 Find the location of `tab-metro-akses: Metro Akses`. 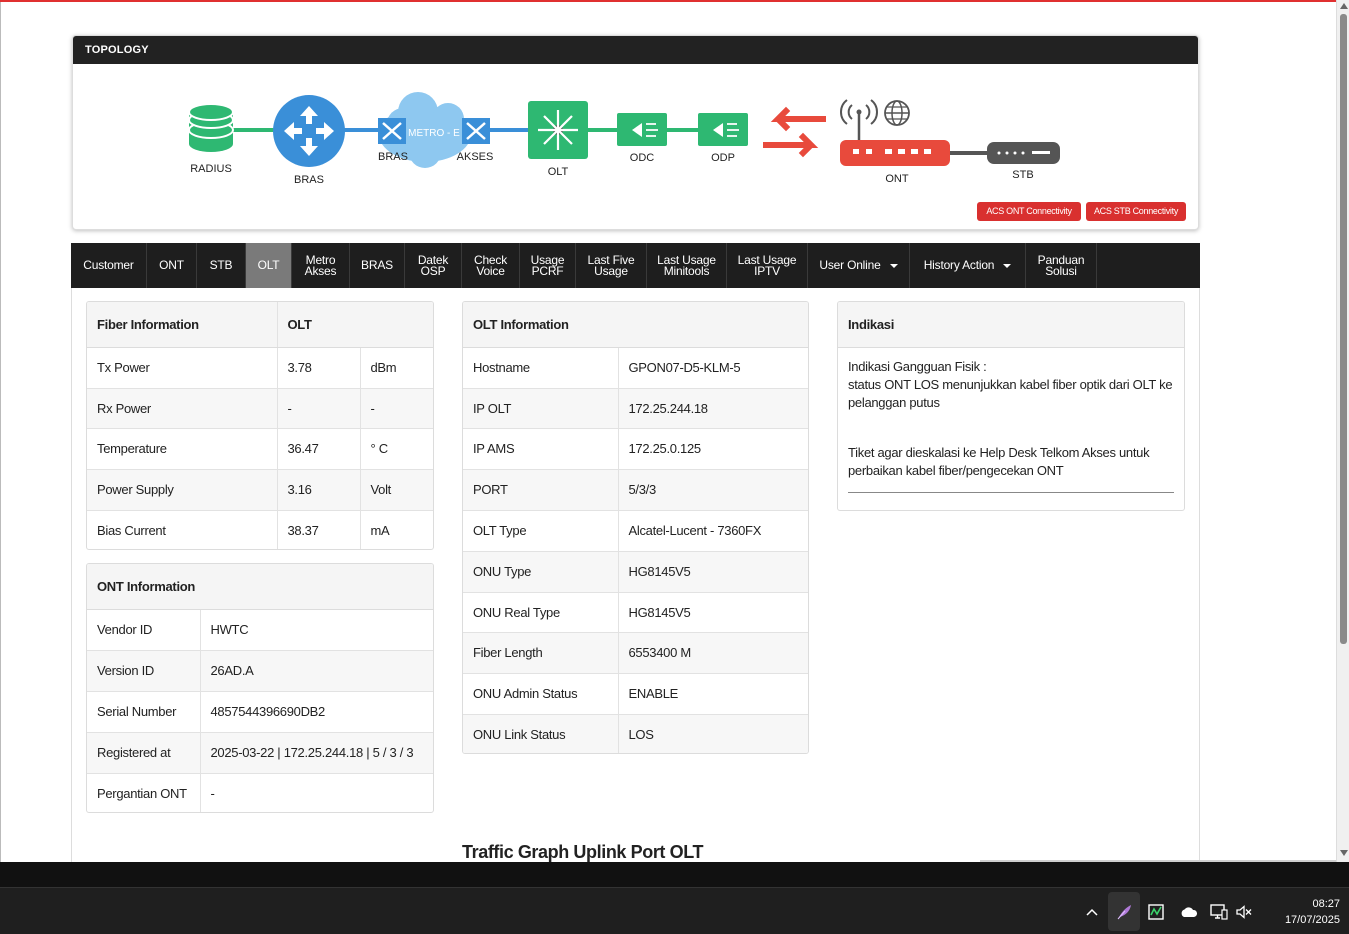

tab-metro-akses: Metro Akses is located at coordinates (321, 265).